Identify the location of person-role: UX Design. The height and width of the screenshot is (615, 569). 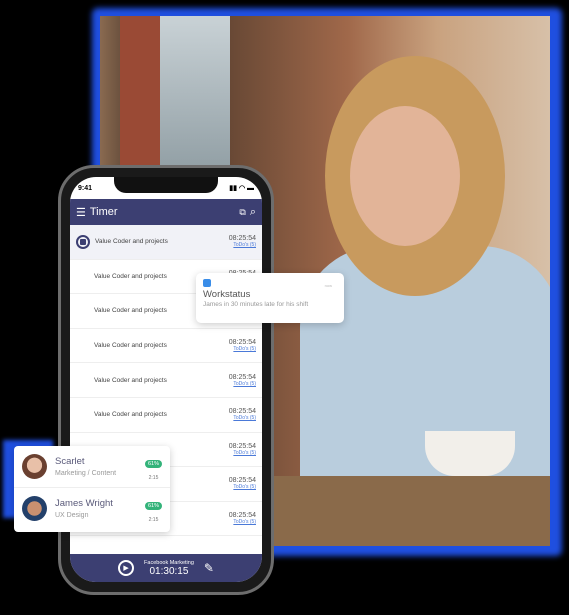
(72, 515).